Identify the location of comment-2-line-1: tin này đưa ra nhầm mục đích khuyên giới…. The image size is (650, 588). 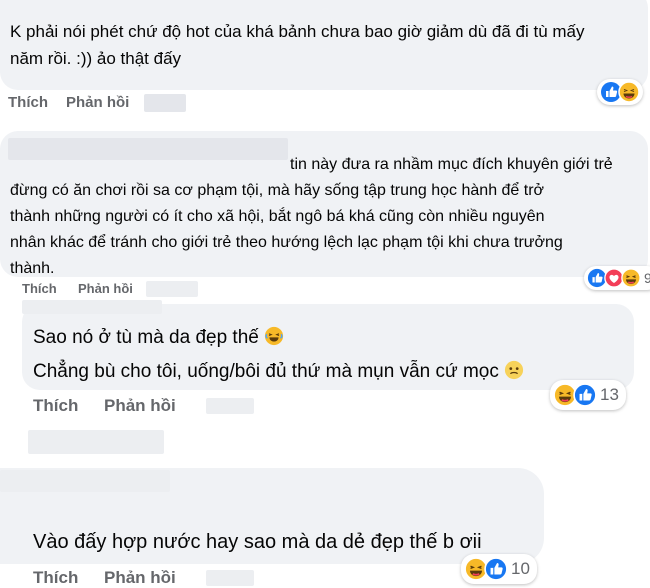
(451, 164).